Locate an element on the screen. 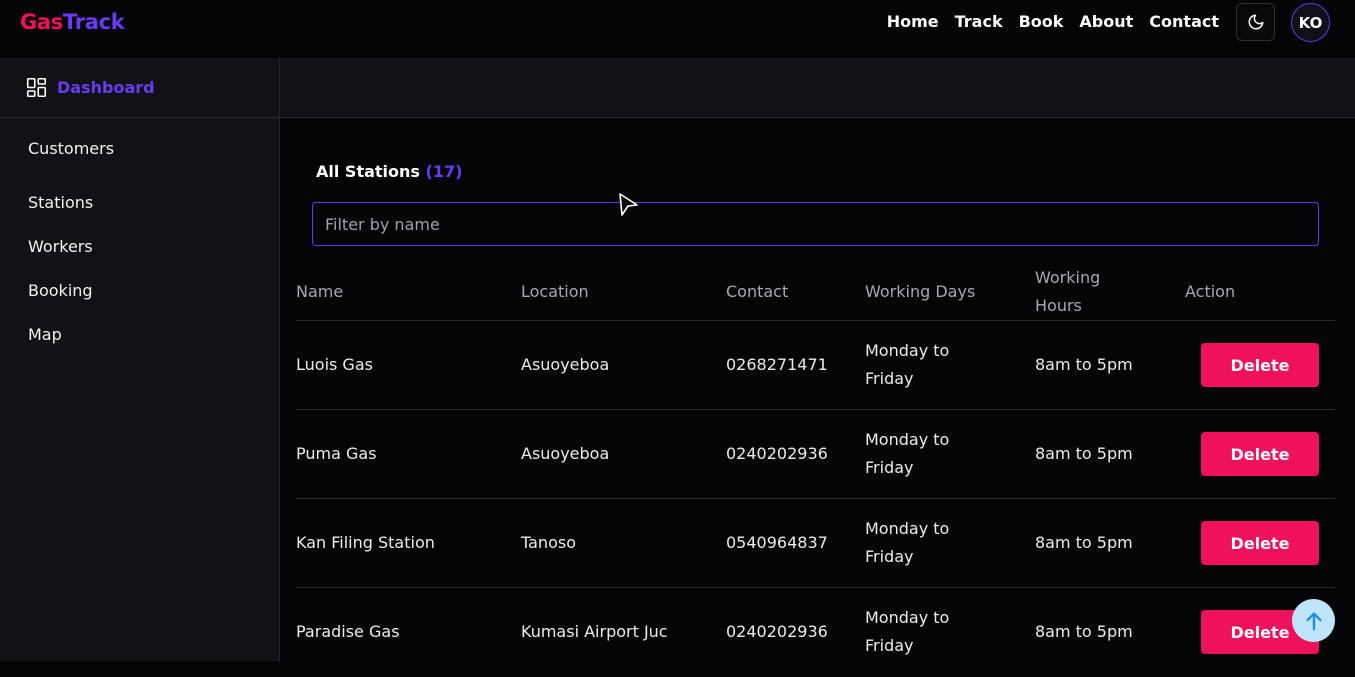 This screenshot has height=677, width=1355. nav-about-link: About is located at coordinates (1106, 22).